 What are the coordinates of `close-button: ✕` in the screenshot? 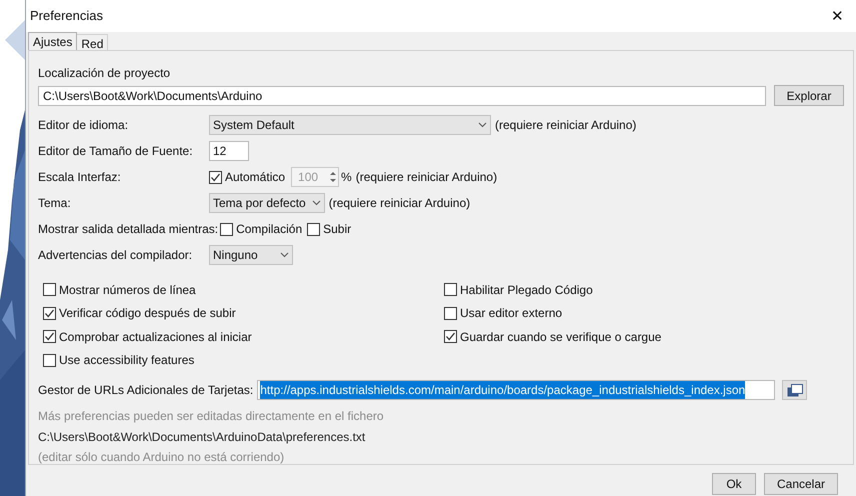 It's located at (837, 16).